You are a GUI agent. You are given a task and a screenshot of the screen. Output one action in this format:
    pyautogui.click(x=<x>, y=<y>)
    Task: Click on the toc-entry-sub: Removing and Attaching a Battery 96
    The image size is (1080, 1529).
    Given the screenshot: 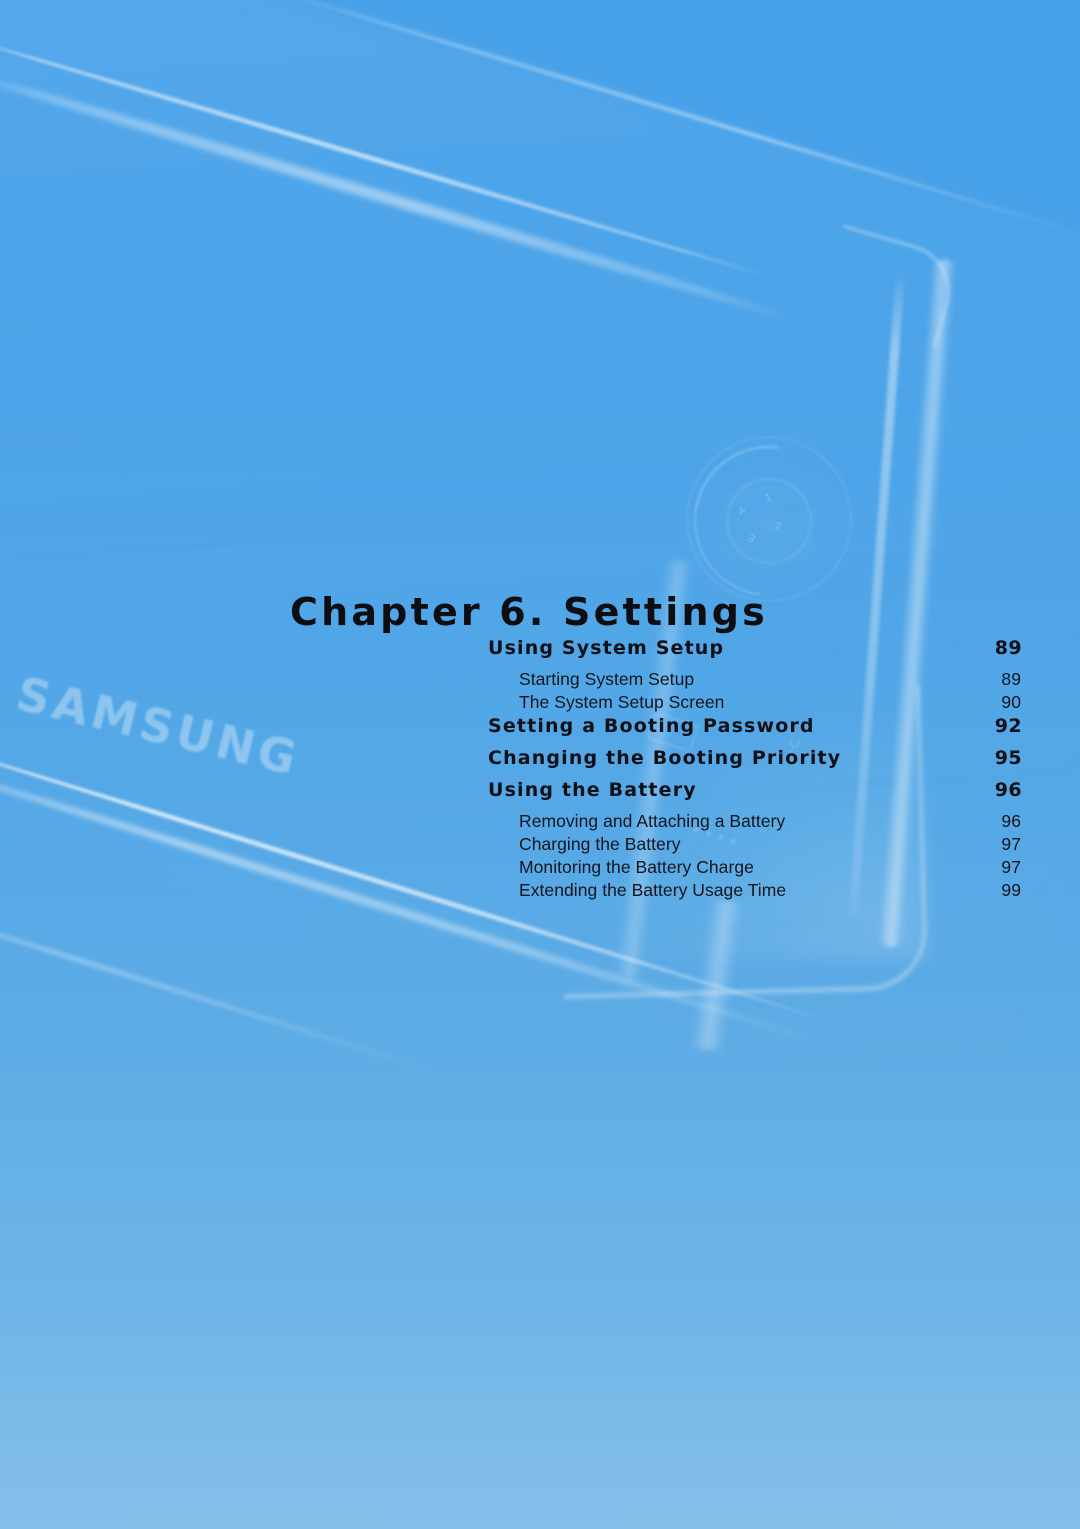 What is the action you would take?
    pyautogui.click(x=755, y=822)
    